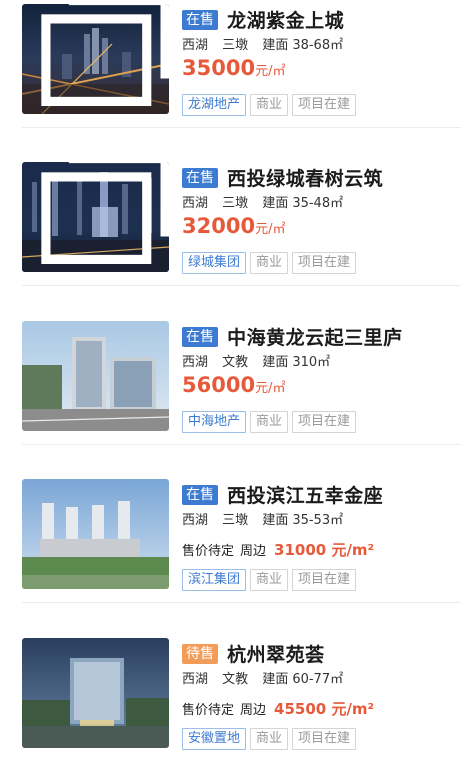  Describe the element at coordinates (318, 45) in the screenshot. I see `size: 38-68㎡` at that location.